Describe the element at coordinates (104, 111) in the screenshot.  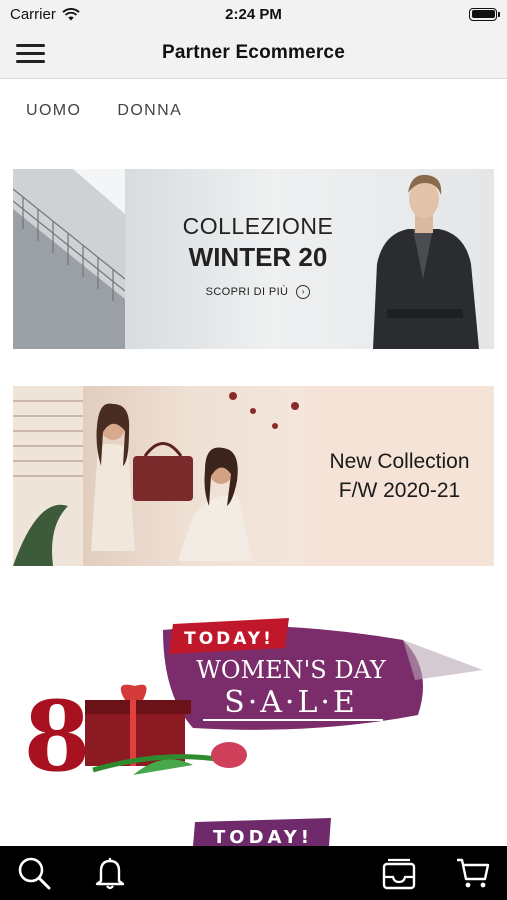
I see `category-tabs: UOMO DONNA` at that location.